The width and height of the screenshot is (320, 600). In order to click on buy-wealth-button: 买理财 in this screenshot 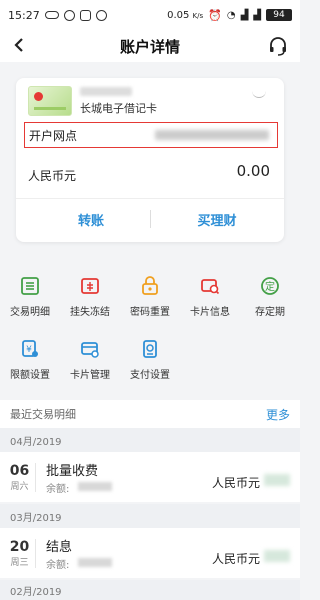, I will do `click(217, 219)`.